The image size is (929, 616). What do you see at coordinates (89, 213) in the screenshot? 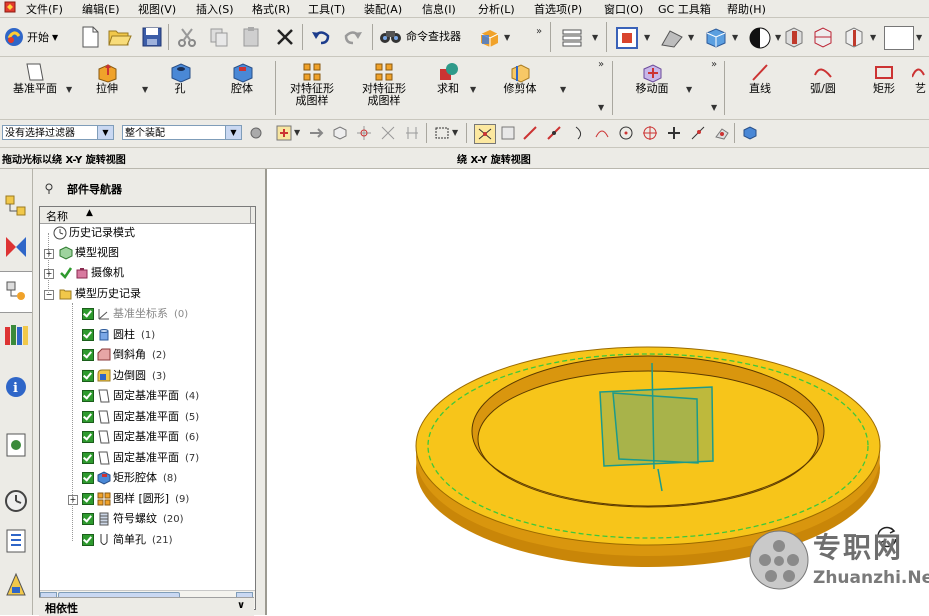
I see `sort-ascending-icon: ▲` at bounding box center [89, 213].